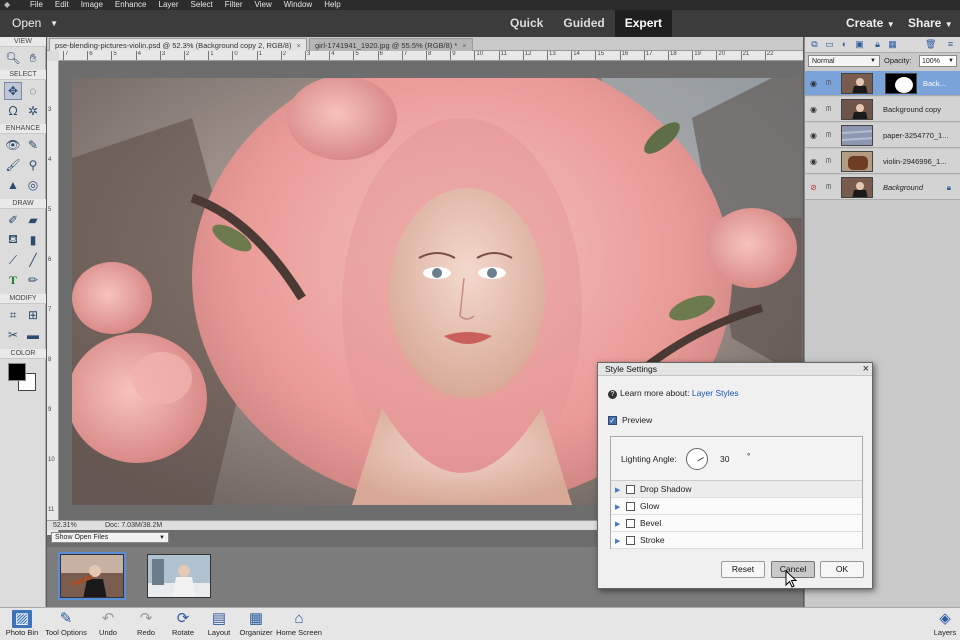  What do you see at coordinates (33, 91) in the screenshot?
I see `marquee-tool-icon: ◌` at bounding box center [33, 91].